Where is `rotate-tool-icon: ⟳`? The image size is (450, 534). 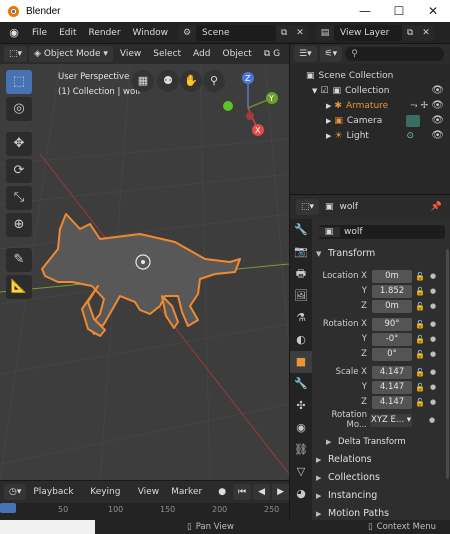 rotate-tool-icon: ⟳ is located at coordinates (19, 171).